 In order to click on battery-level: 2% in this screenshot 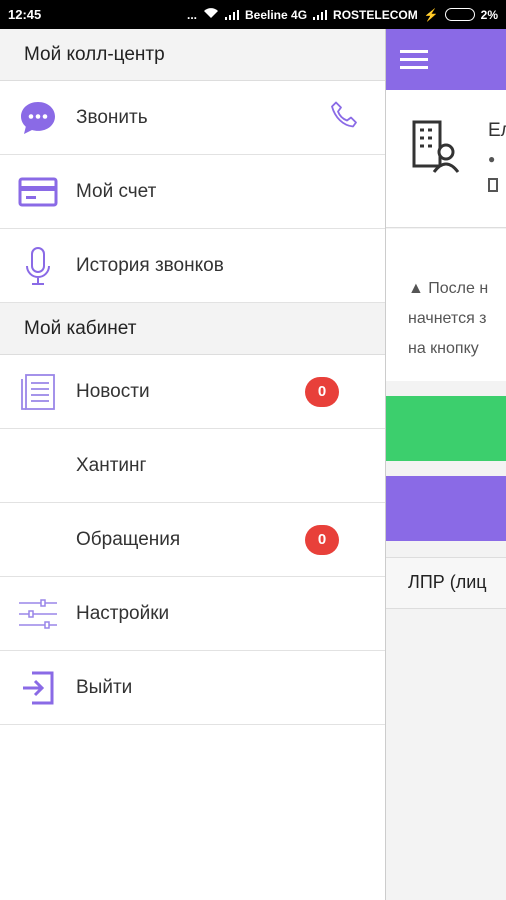, I will do `click(489, 14)`.